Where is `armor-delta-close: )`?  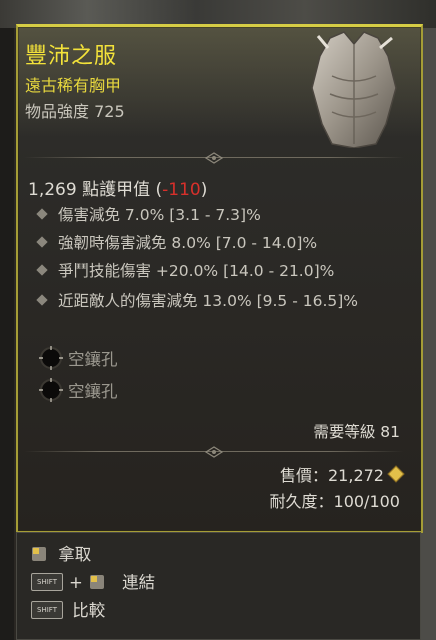
armor-delta-close: ) is located at coordinates (204, 190).